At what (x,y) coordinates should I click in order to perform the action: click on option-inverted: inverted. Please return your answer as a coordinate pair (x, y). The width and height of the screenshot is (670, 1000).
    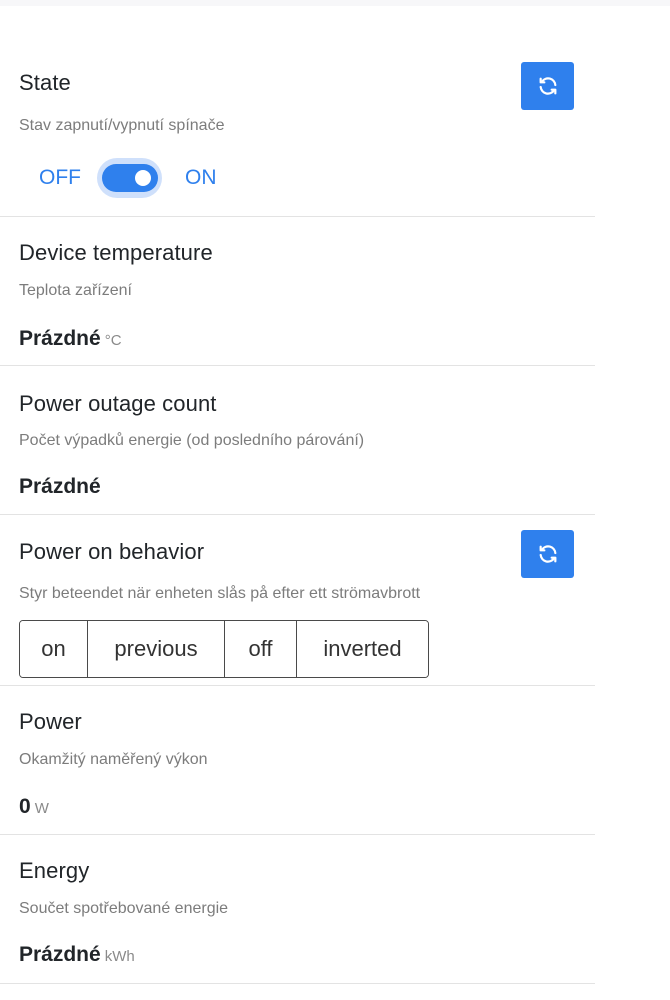
    Looking at the image, I should click on (362, 649).